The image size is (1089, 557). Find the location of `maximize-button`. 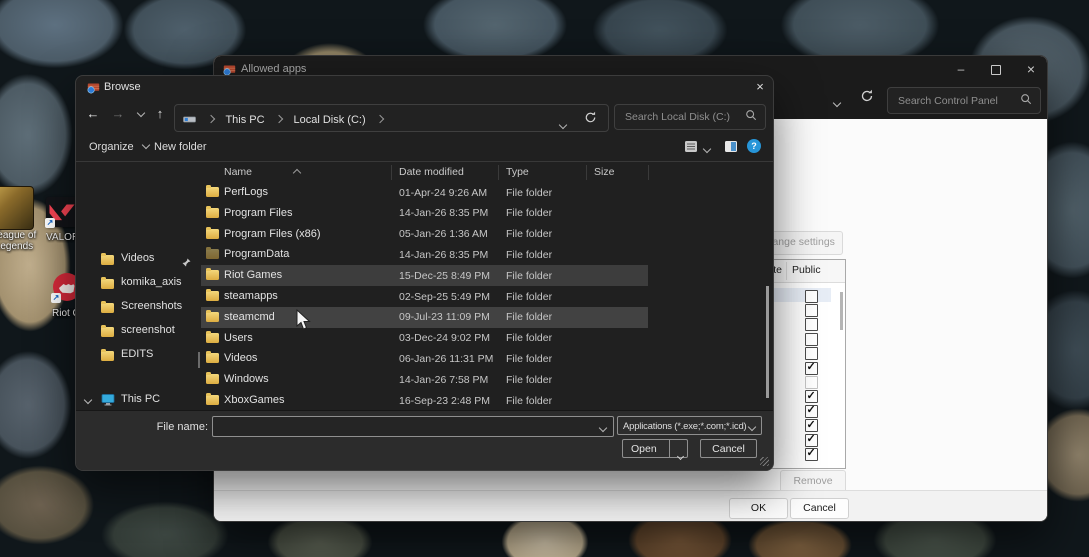

maximize-button is located at coordinates (996, 69).